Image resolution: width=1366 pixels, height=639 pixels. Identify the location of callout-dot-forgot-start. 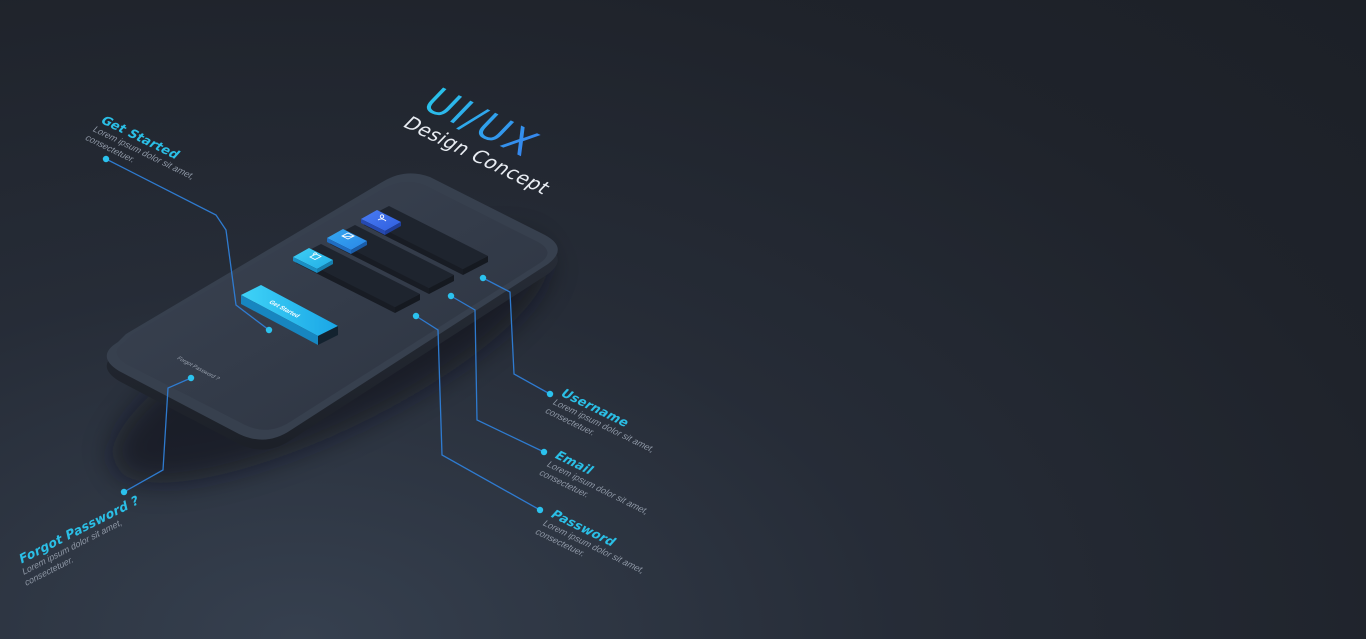
(191, 378).